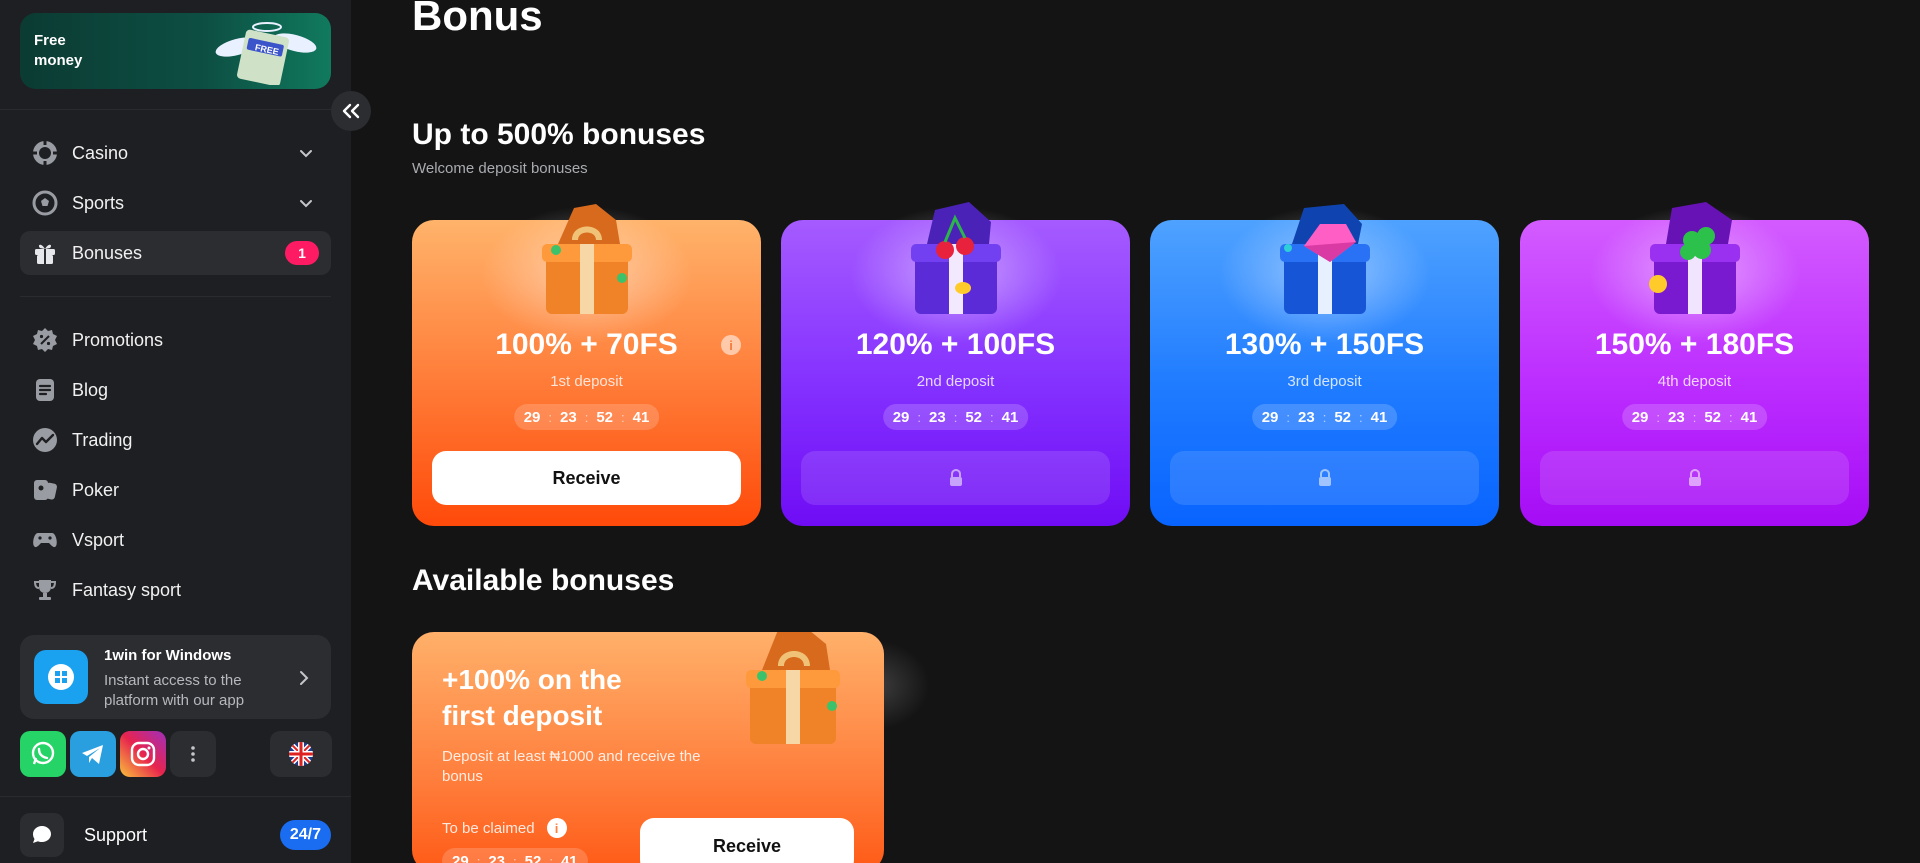 Image resolution: width=1920 pixels, height=863 pixels. What do you see at coordinates (586, 381) in the screenshot?
I see `deposit-label: 1st deposit` at bounding box center [586, 381].